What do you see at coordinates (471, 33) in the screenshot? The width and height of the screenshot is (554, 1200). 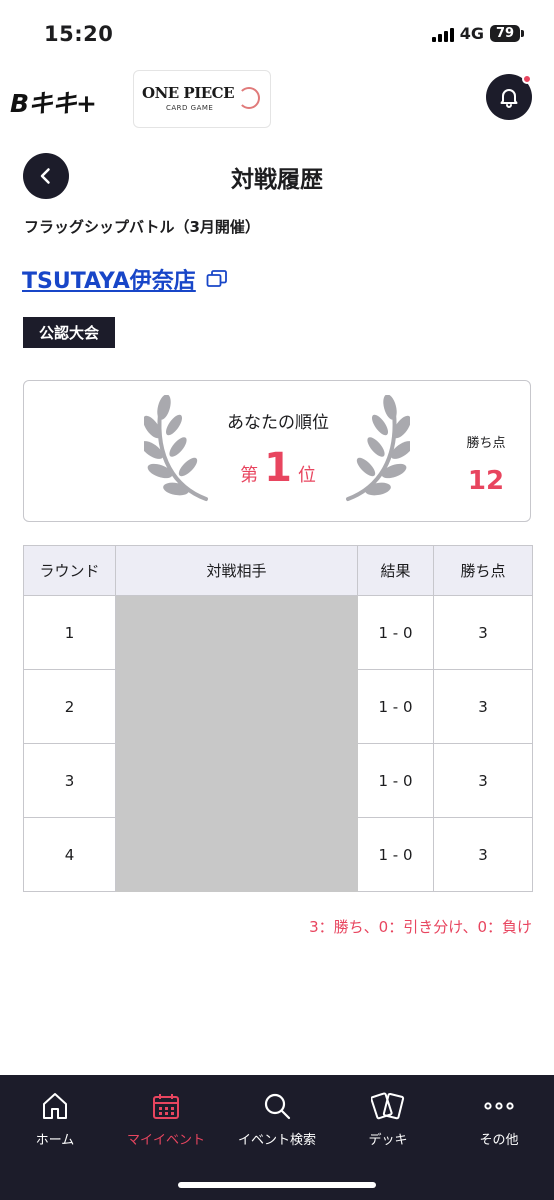 I see `network-type: 4G` at bounding box center [471, 33].